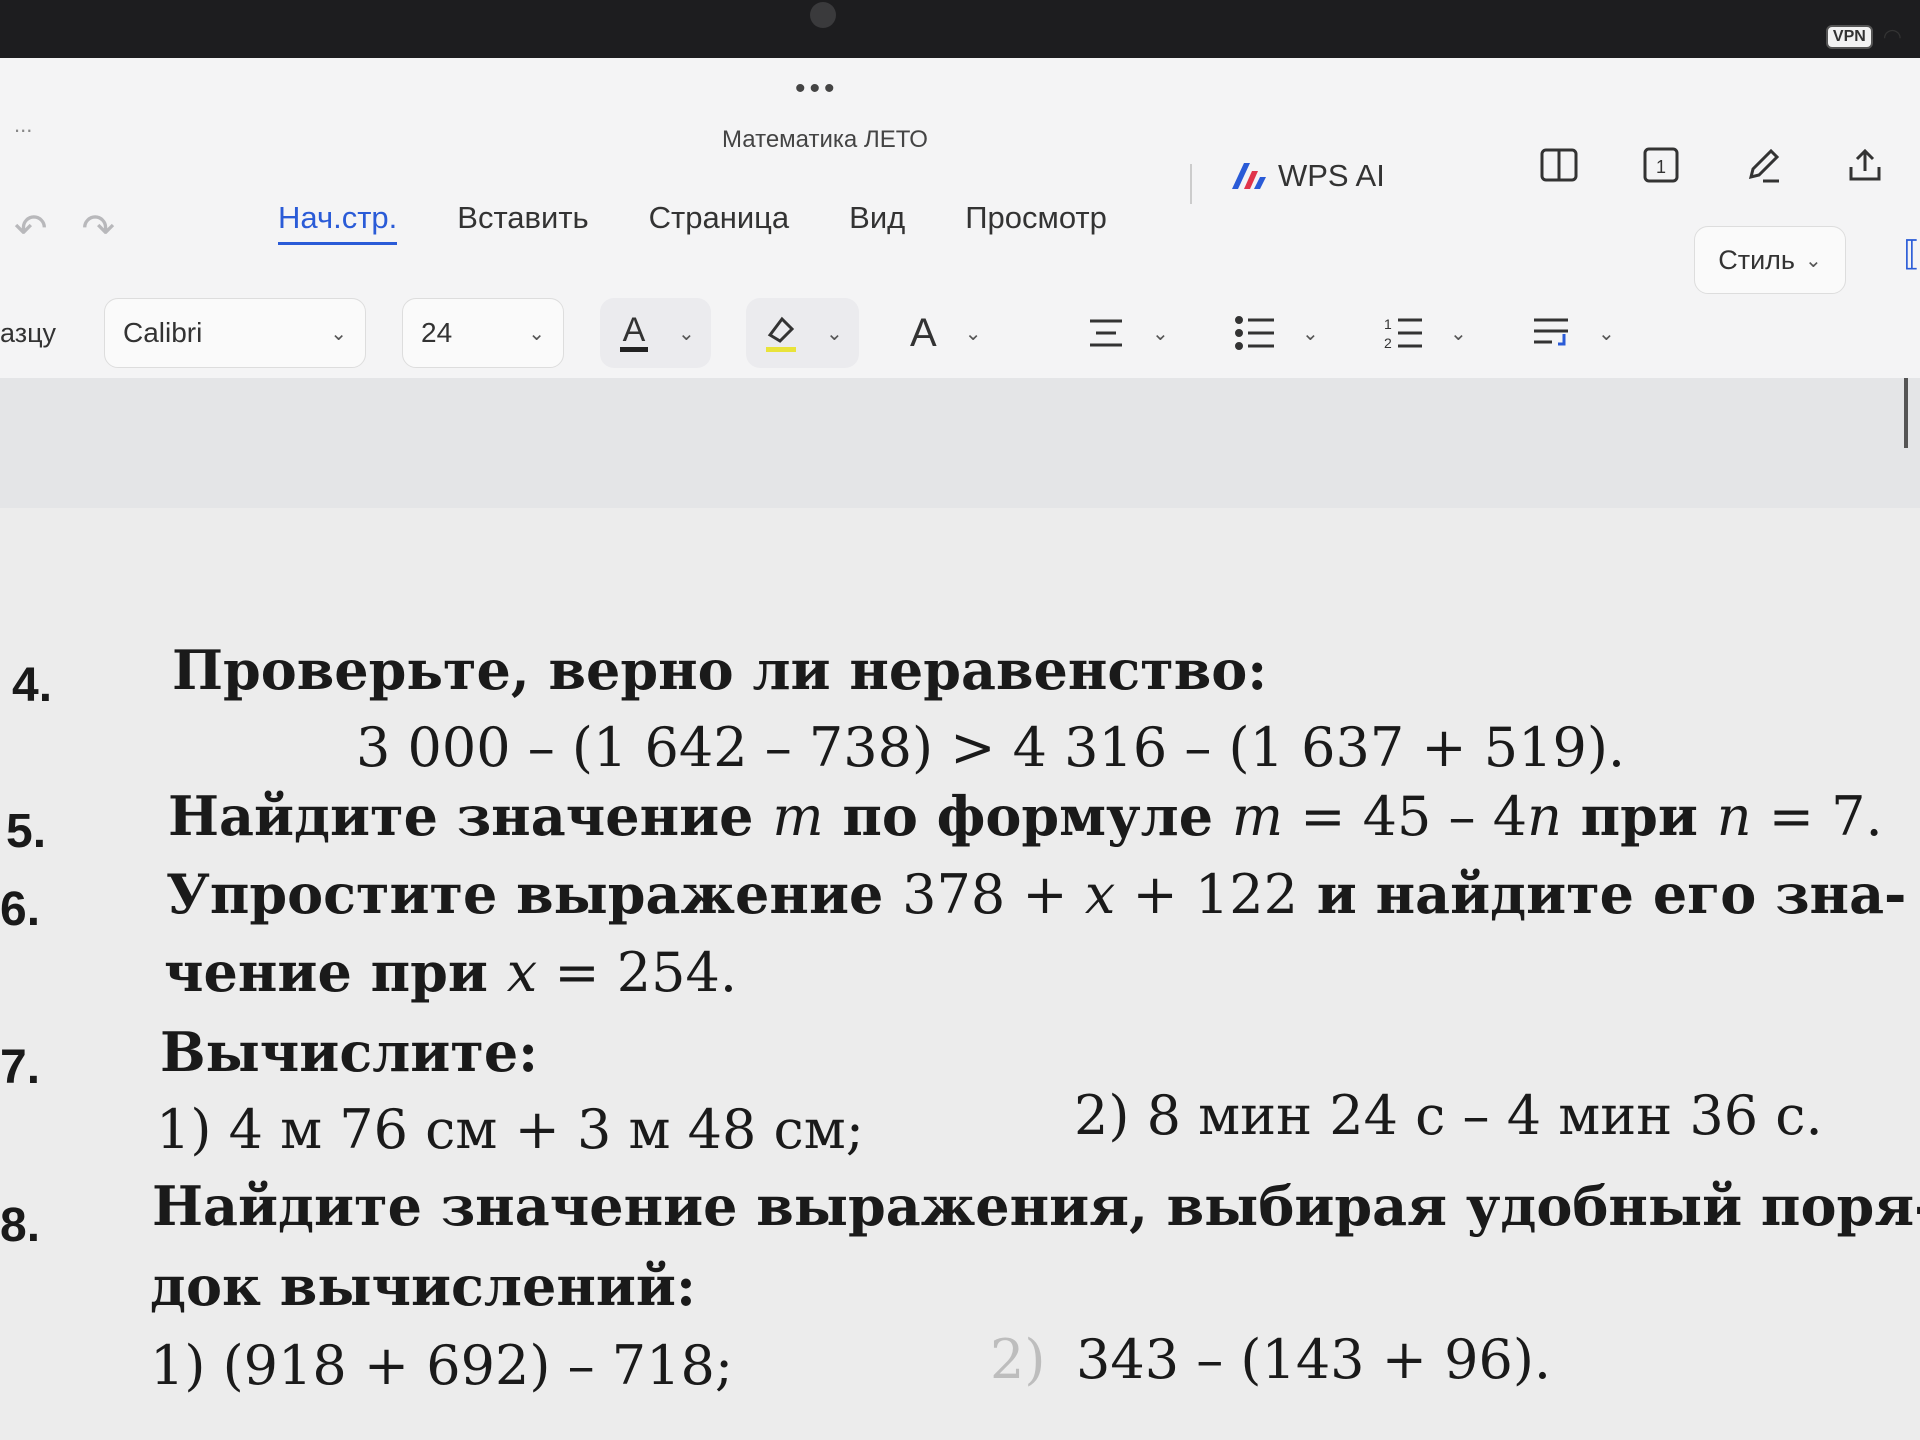 Image resolution: width=1920 pixels, height=1440 pixels. I want to click on text-part: 378 +, so click(993, 894).